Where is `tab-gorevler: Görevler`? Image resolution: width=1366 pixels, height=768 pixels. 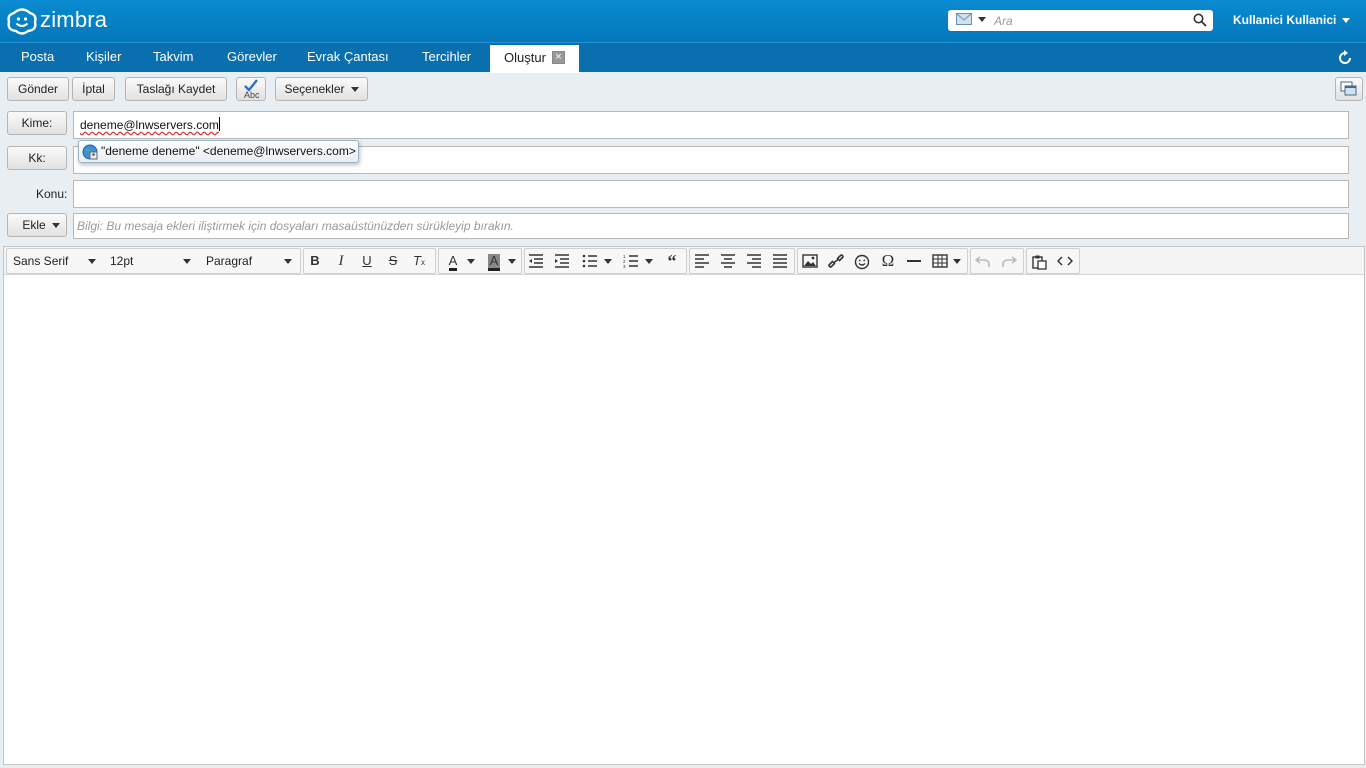
tab-gorevler: Görevler is located at coordinates (252, 57).